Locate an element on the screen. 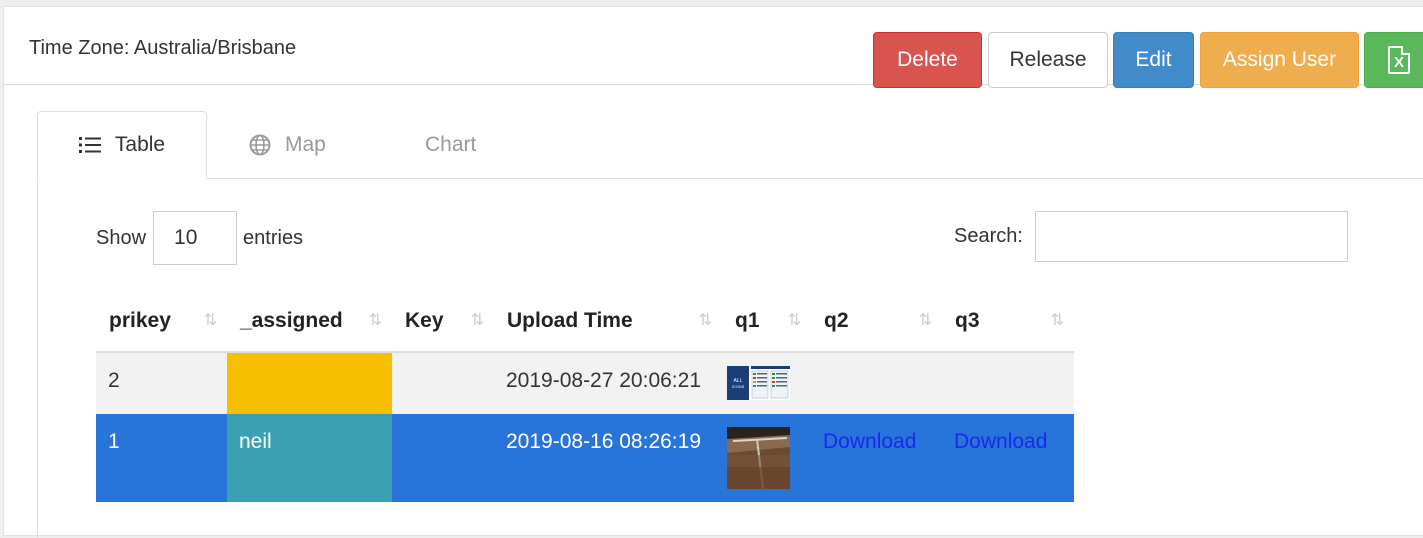 The height and width of the screenshot is (538, 1423). image-thumbnail: ALL ICONS is located at coordinates (758, 383).